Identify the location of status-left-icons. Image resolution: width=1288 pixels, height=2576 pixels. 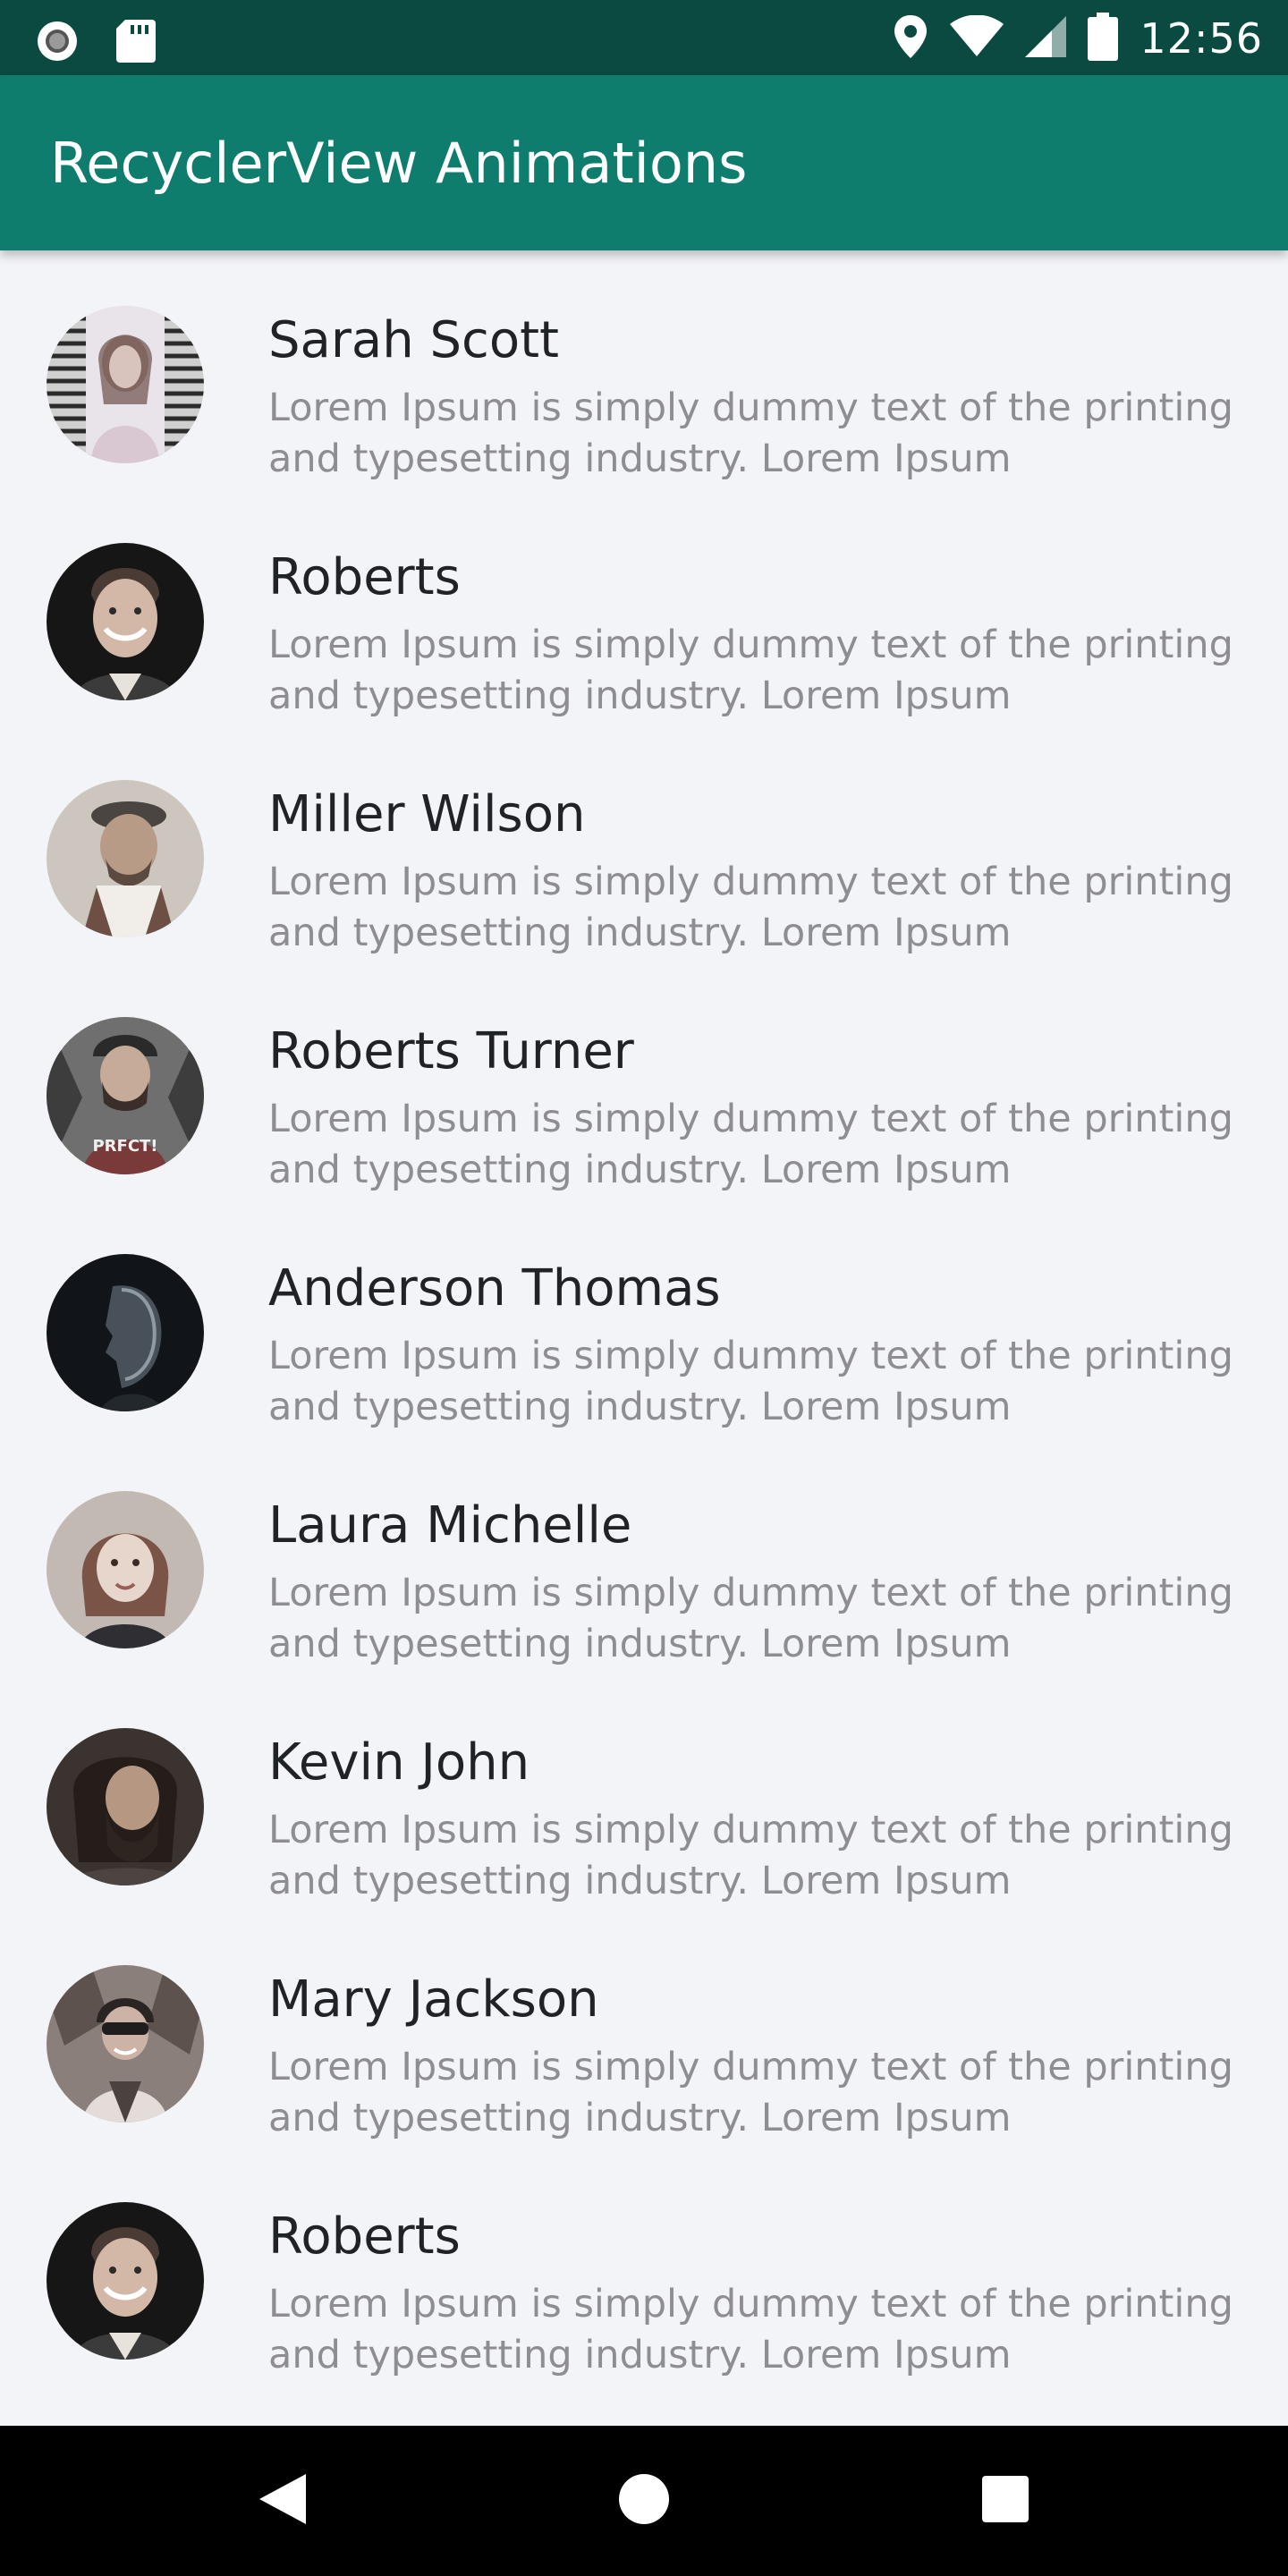
(95, 43).